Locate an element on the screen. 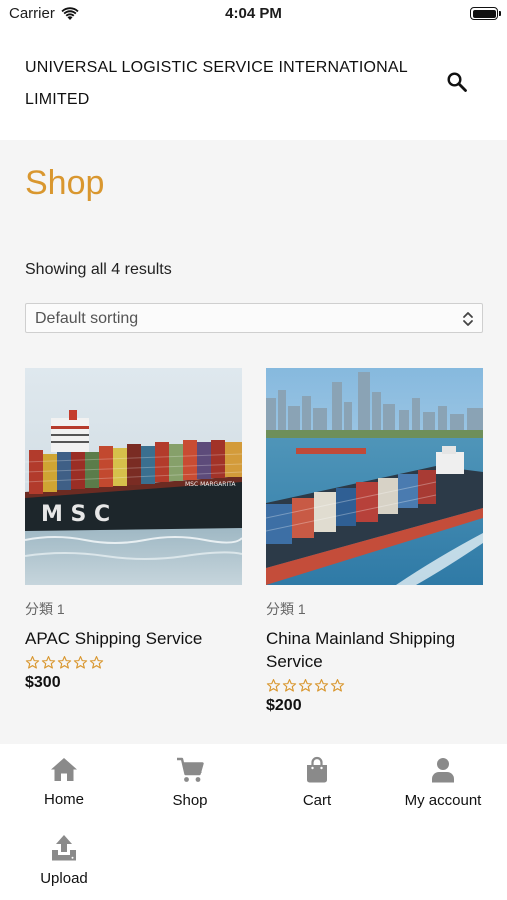 This screenshot has height=900, width=507. svg-text: MSC MARGARITA is located at coordinates (210, 484).